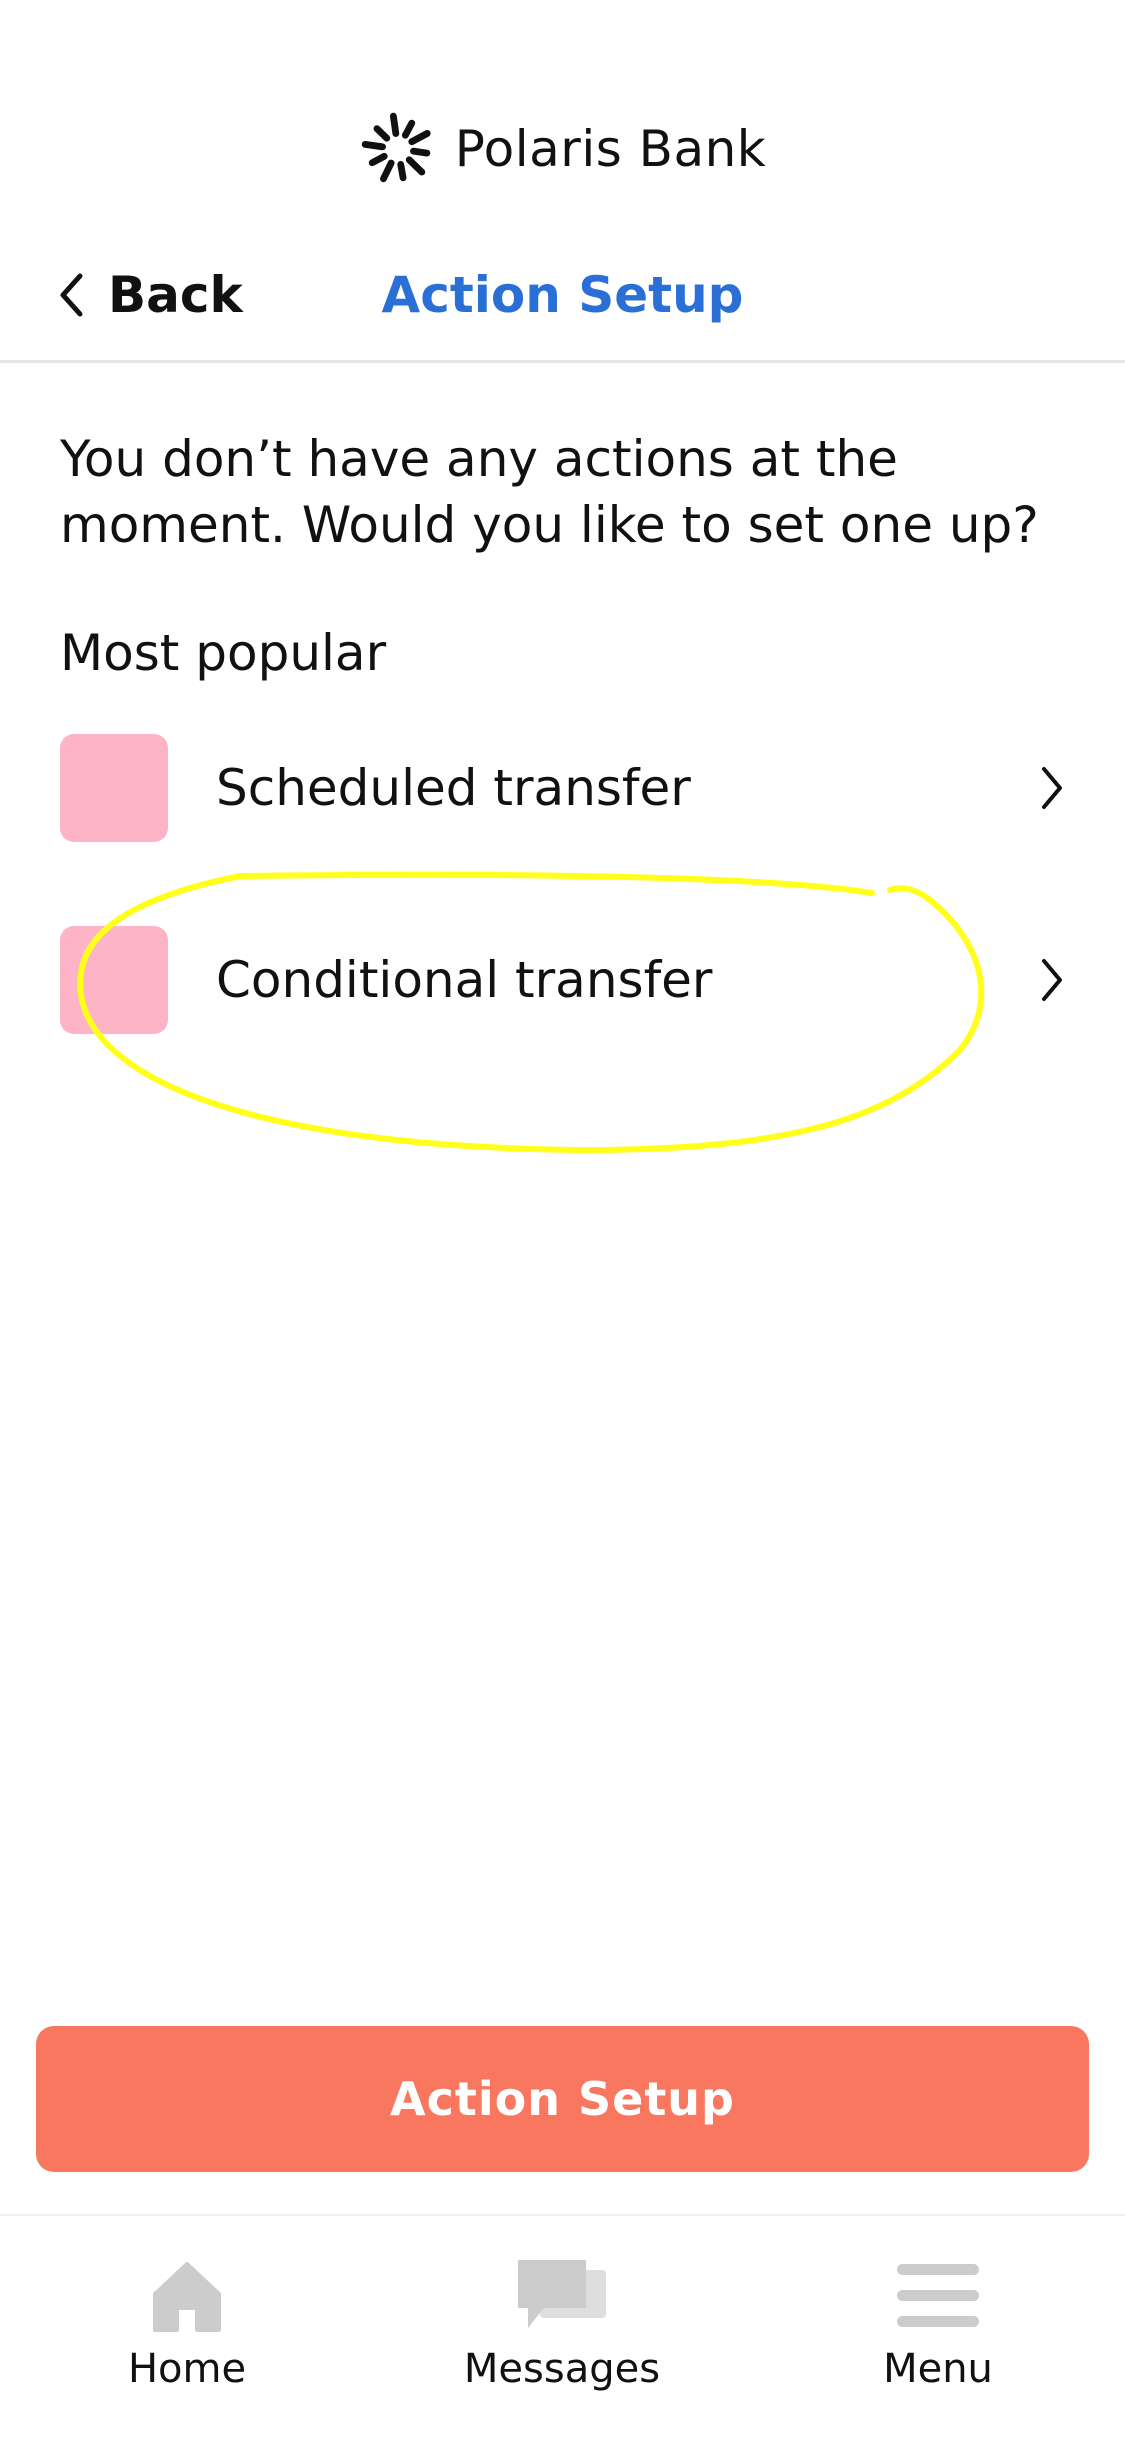 The width and height of the screenshot is (1125, 2438). Describe the element at coordinates (71, 295) in the screenshot. I see `chevron-left-icon` at that location.